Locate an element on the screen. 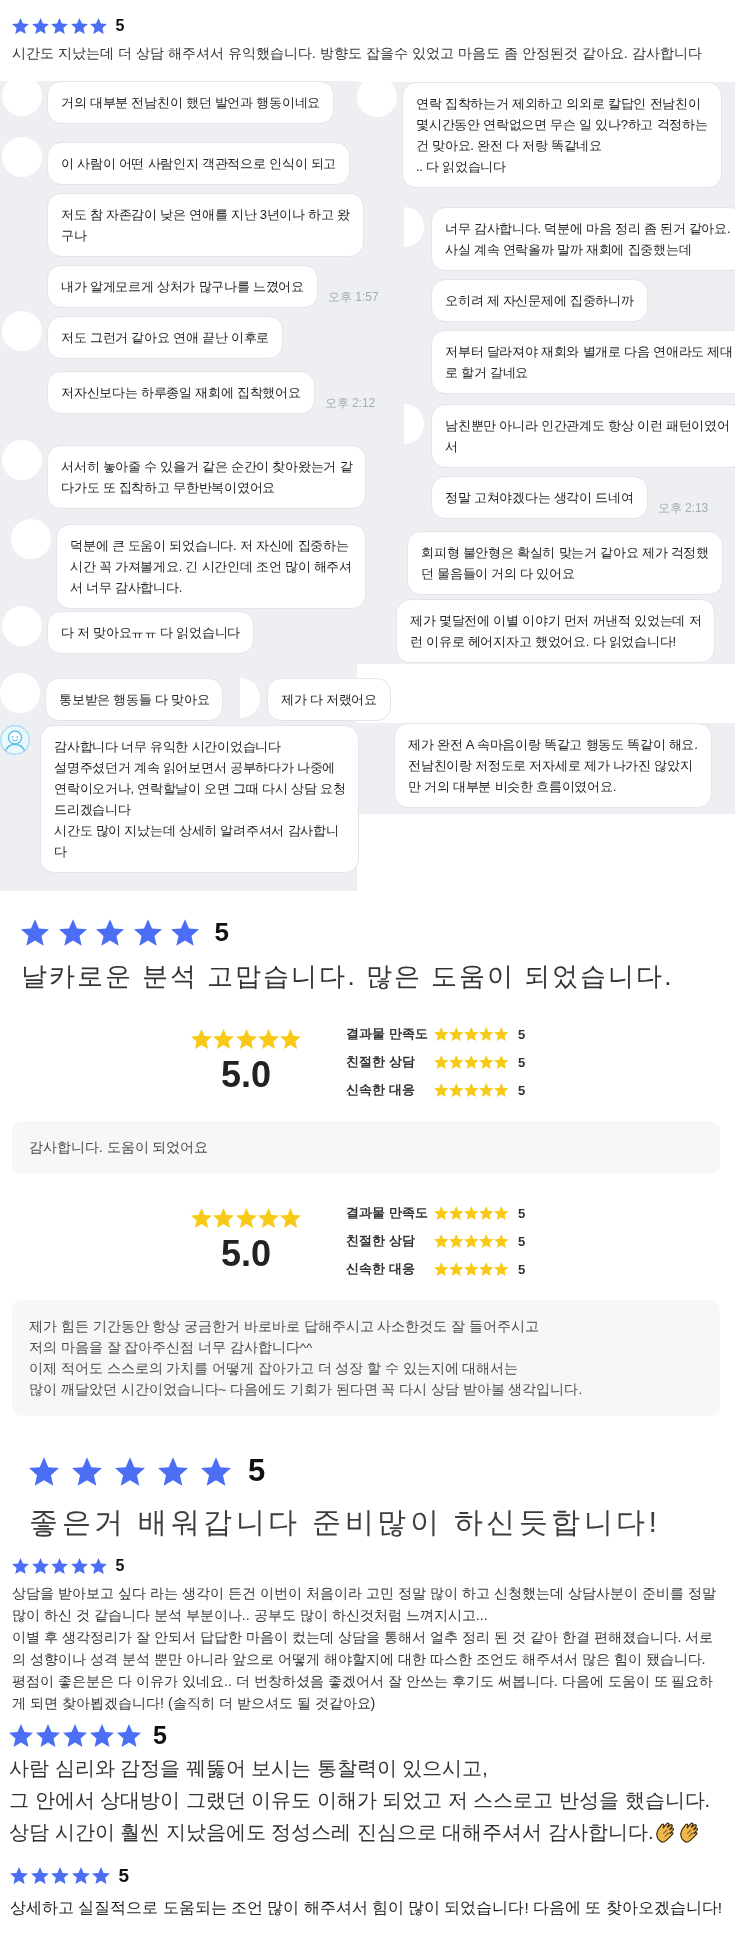  chat-bubble: 덕분에 큰 도움이 되었습니다. 저 자신에 집중하는 시간 꼭 가져볼게요. 긴 시간인데 조언 많이 해주셔 서 너무 감사합니다. is located at coordinates (211, 566).